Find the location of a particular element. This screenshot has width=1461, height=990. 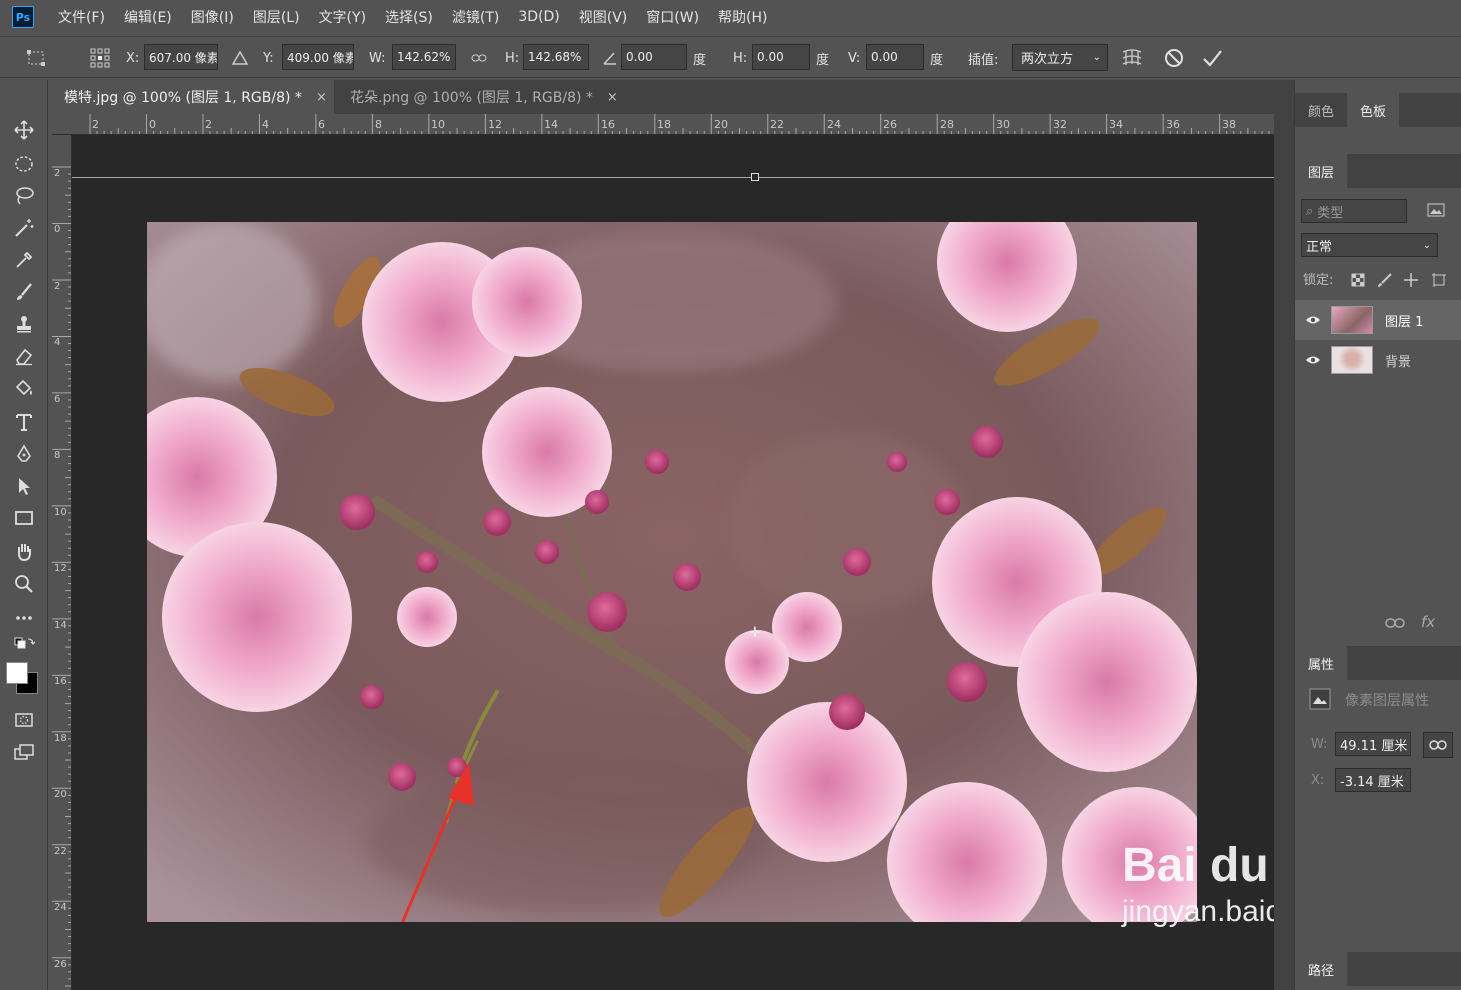

tab-flower-png: 花朵.png @ 100% (图层 1, RGB/8) * × is located at coordinates (483, 97).